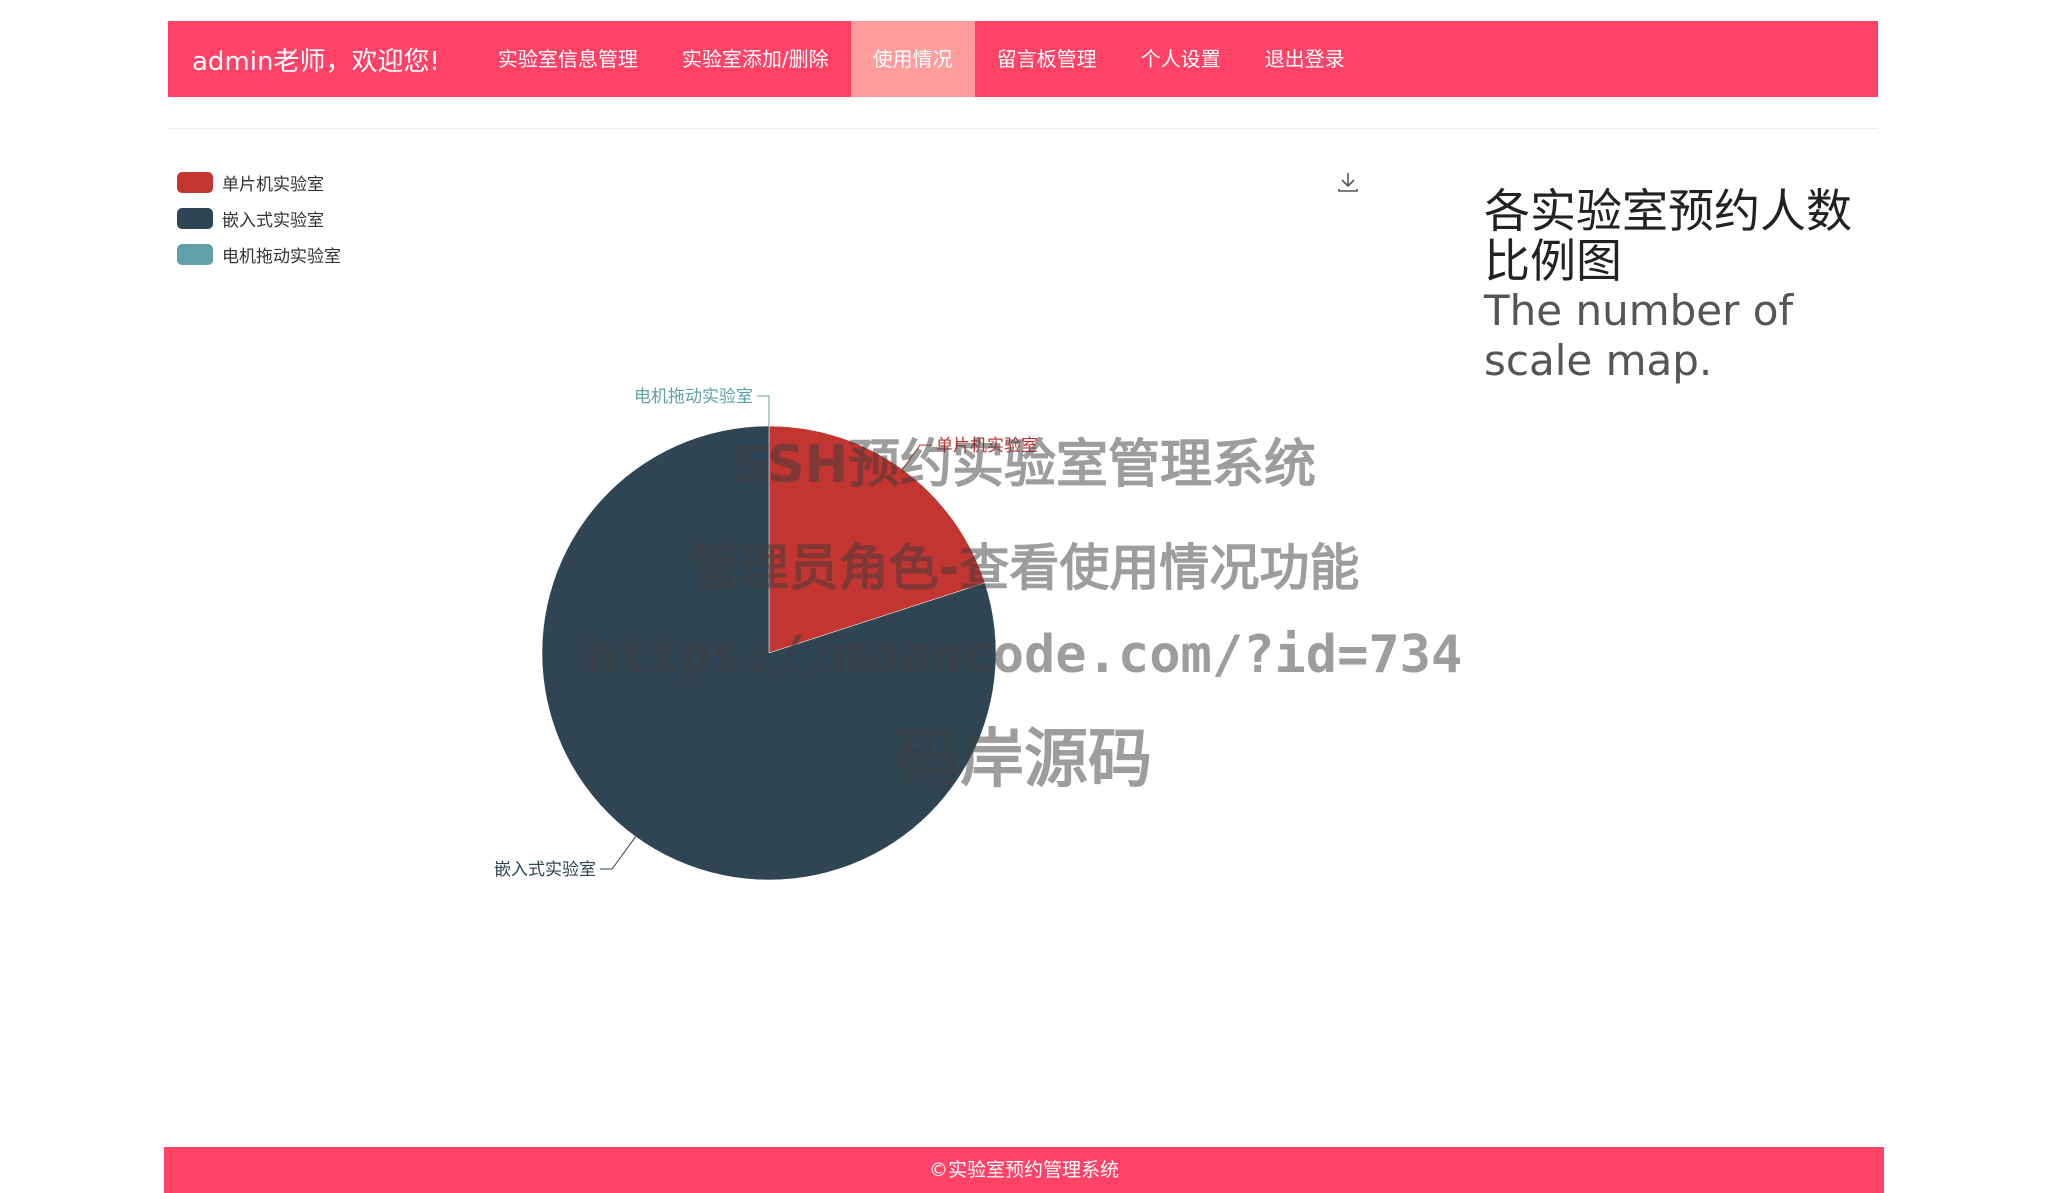 The image size is (2048, 1193). What do you see at coordinates (693, 397) in the screenshot?
I see `pie-label-motor: 电机拖动实验室` at bounding box center [693, 397].